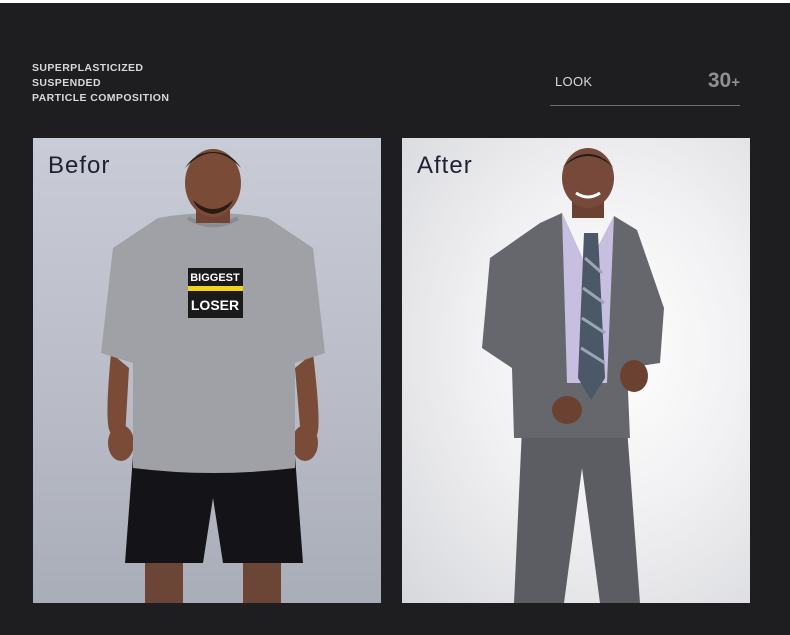 The width and height of the screenshot is (790, 635). I want to click on before-right-leg, so click(262, 580).